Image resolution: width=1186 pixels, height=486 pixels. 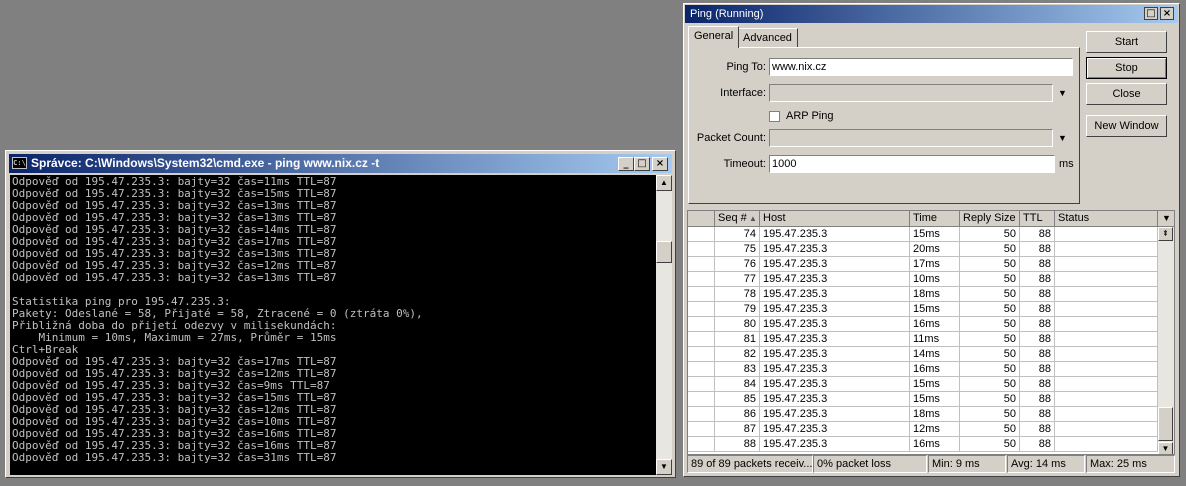 I want to click on table-row: 81 195.47.235.3 11ms 50 88, so click(x=923, y=339).